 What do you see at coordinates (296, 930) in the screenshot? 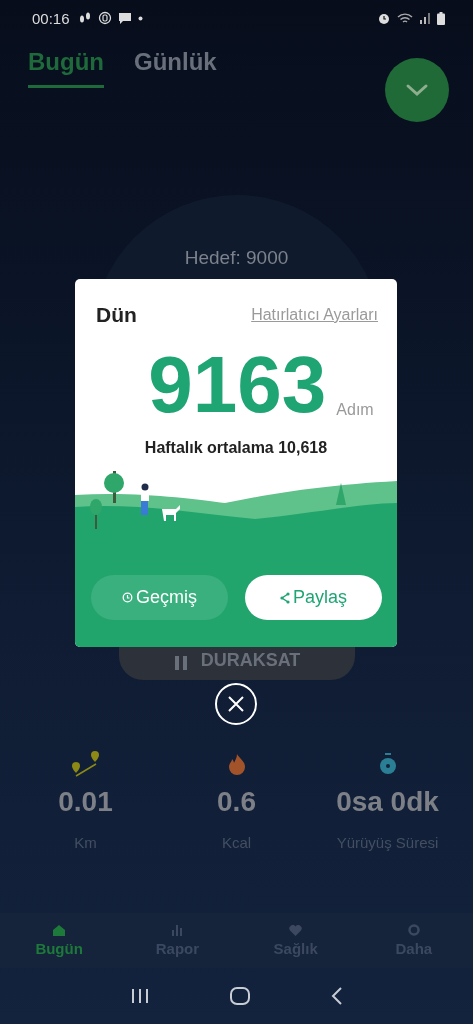
I see `heart-icon` at bounding box center [296, 930].